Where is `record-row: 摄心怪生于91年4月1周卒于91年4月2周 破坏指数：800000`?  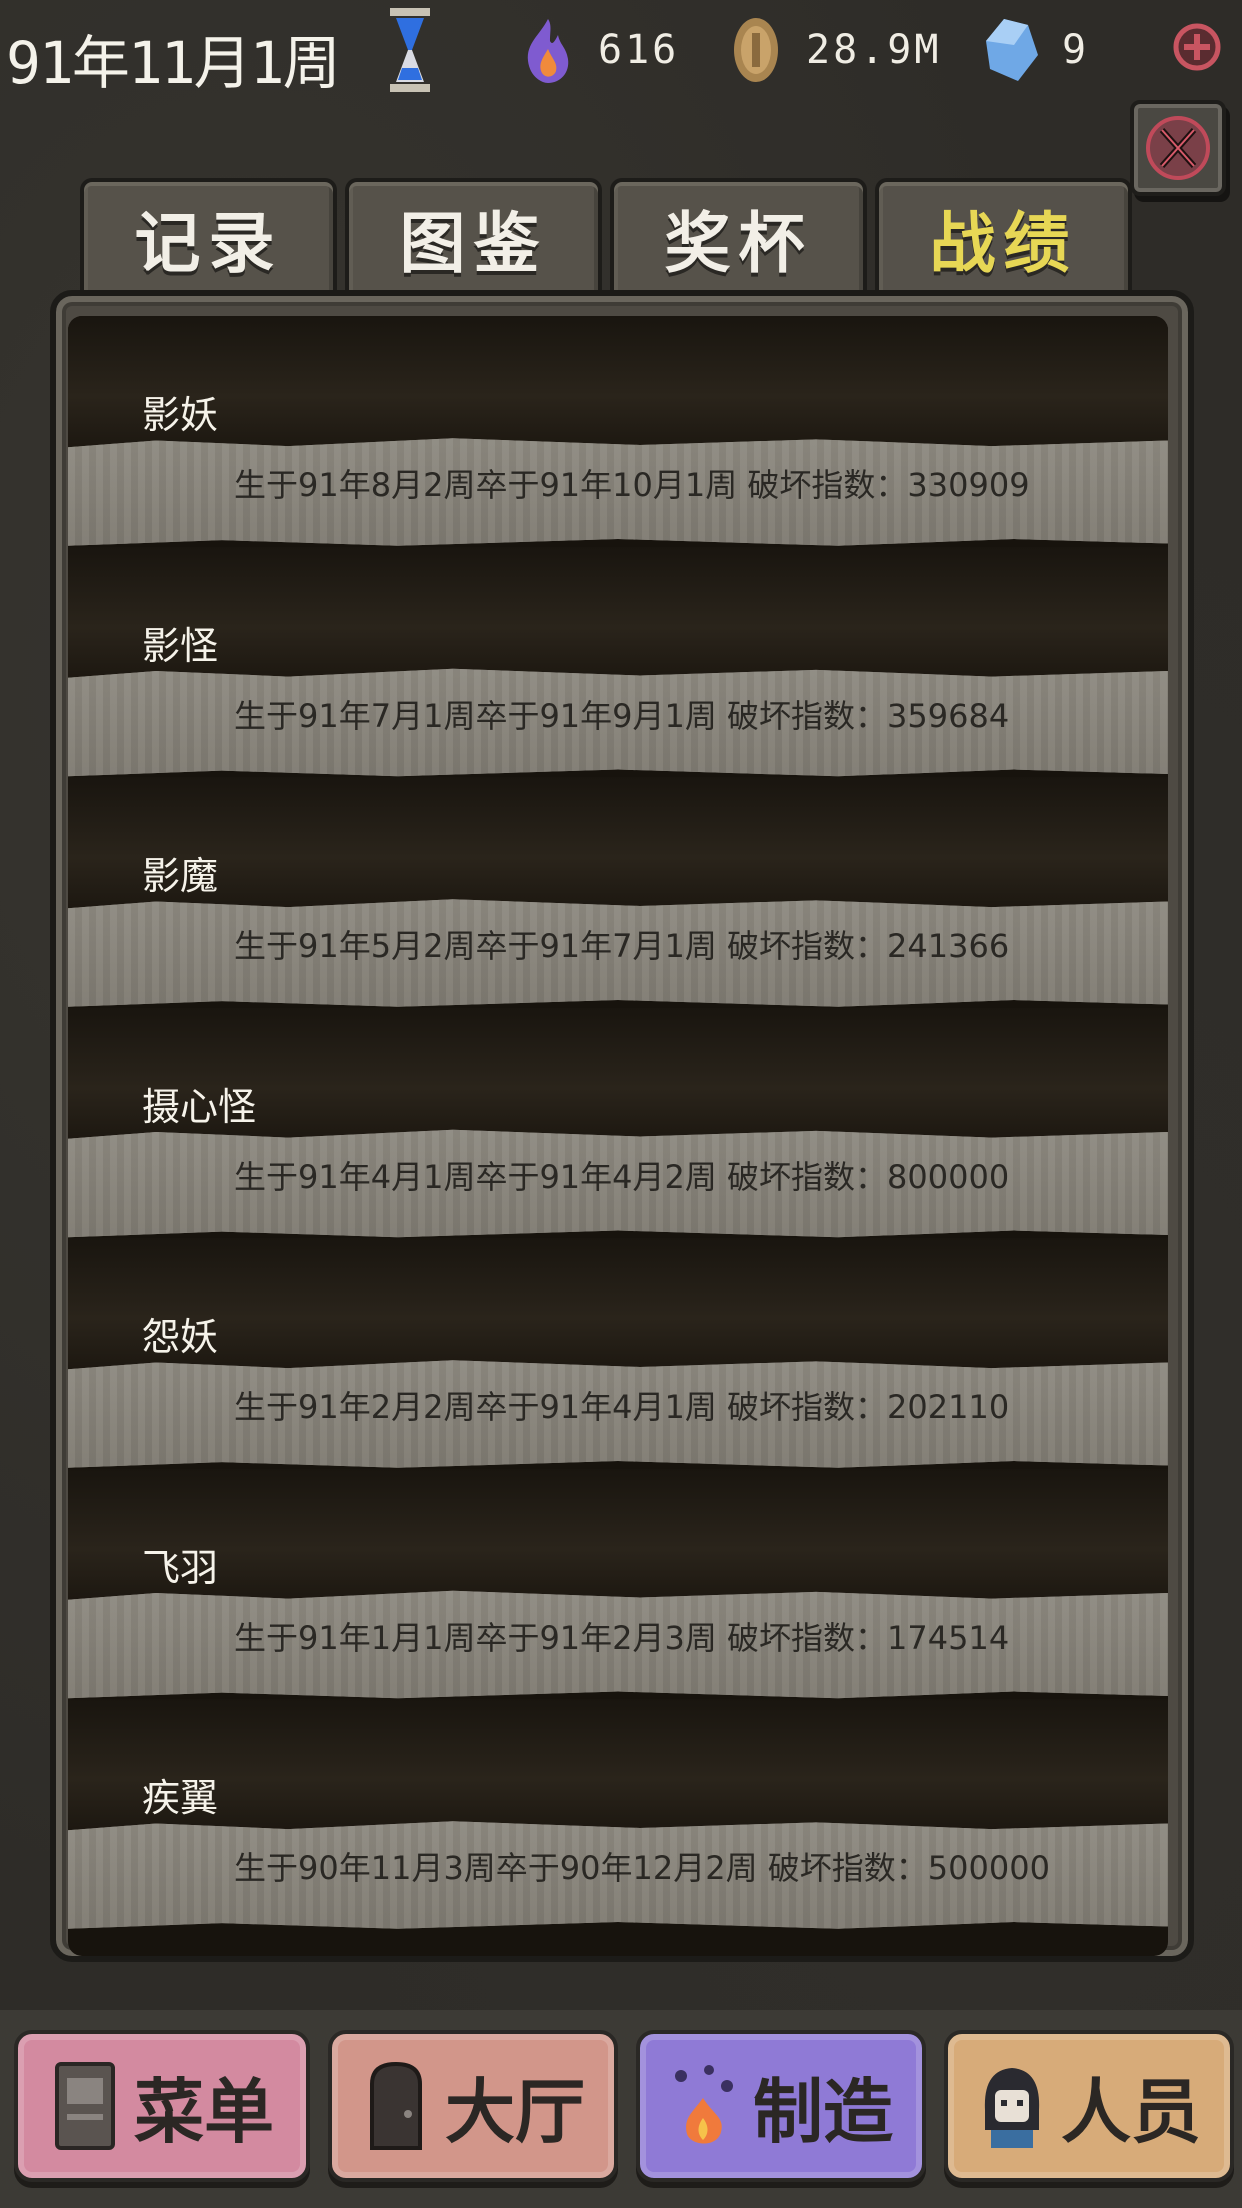
record-row: 摄心怪生于91年4月1周卒于91年4月2周 破坏指数：800000 is located at coordinates (618, 1123).